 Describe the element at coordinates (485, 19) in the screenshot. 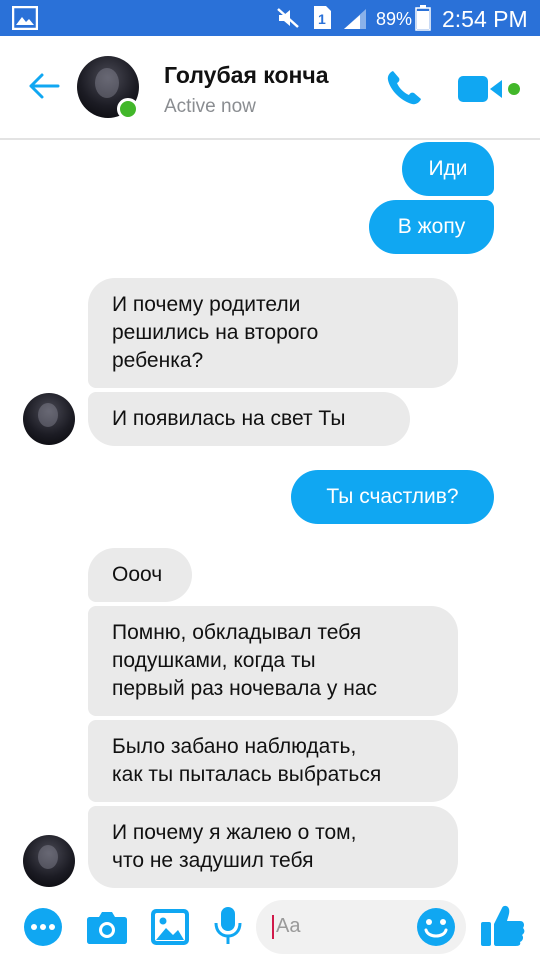

I see `clock: 2:54 PM` at that location.